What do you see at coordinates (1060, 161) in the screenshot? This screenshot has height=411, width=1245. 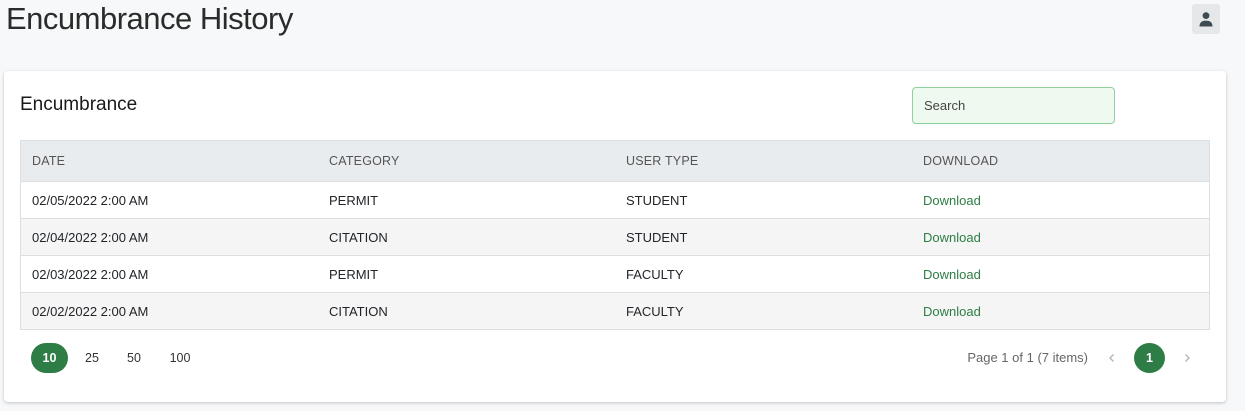 I see `column-header-download: DOWNLOAD` at bounding box center [1060, 161].